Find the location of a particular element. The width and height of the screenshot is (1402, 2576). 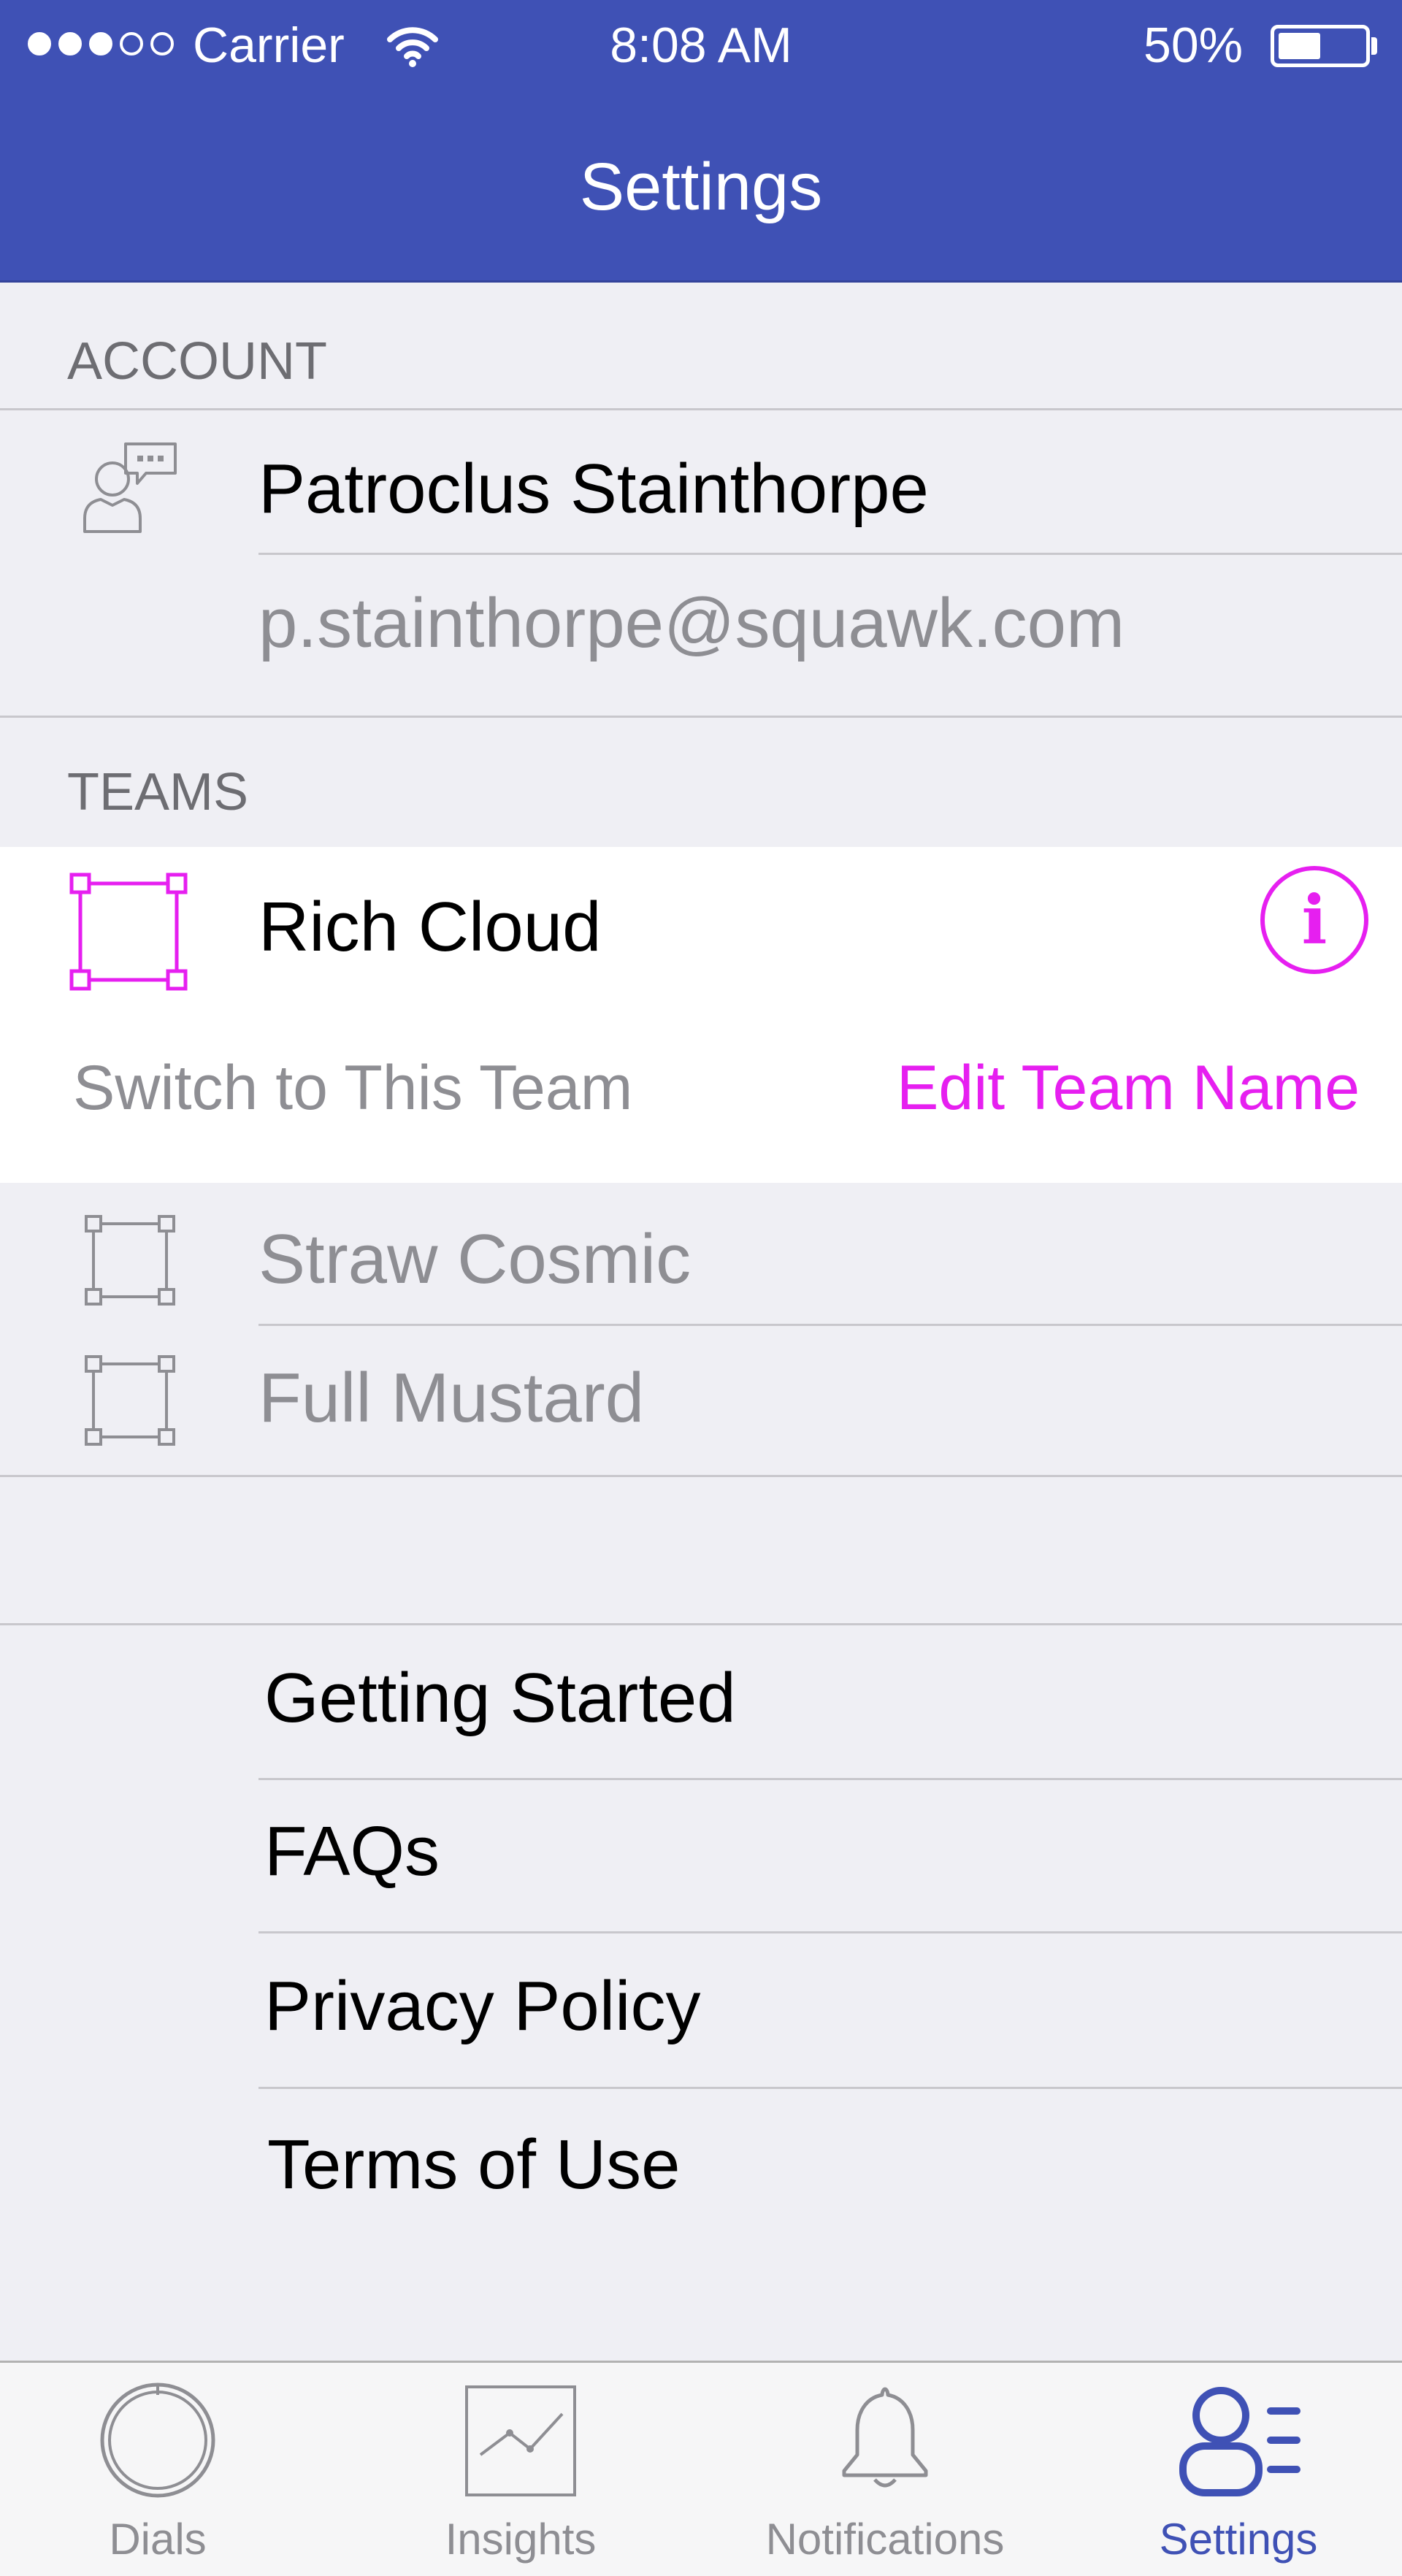

tab-label-dials: Dials is located at coordinates (158, 2539).